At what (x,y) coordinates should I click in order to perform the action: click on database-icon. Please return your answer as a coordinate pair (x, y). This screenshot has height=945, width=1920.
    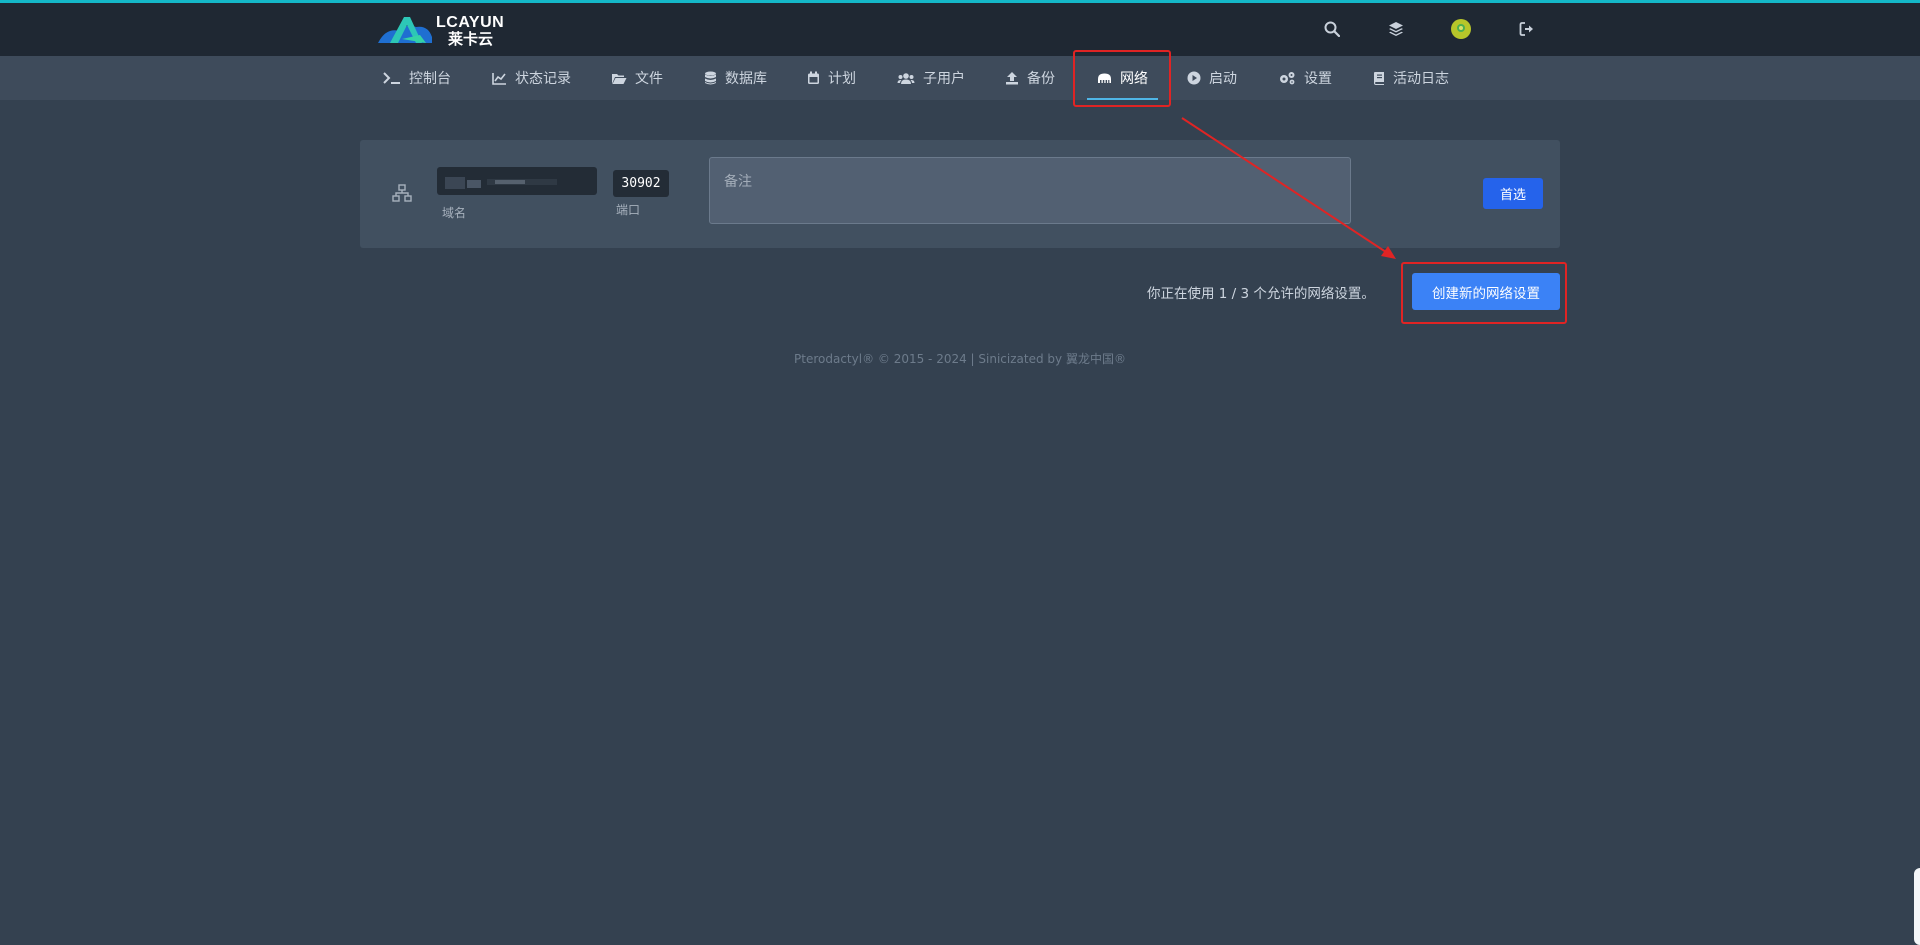
    Looking at the image, I should click on (710, 78).